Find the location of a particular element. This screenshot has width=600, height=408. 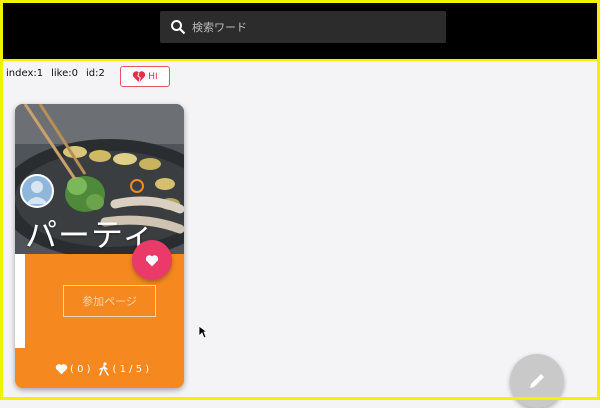

host-avatar is located at coordinates (37, 191).